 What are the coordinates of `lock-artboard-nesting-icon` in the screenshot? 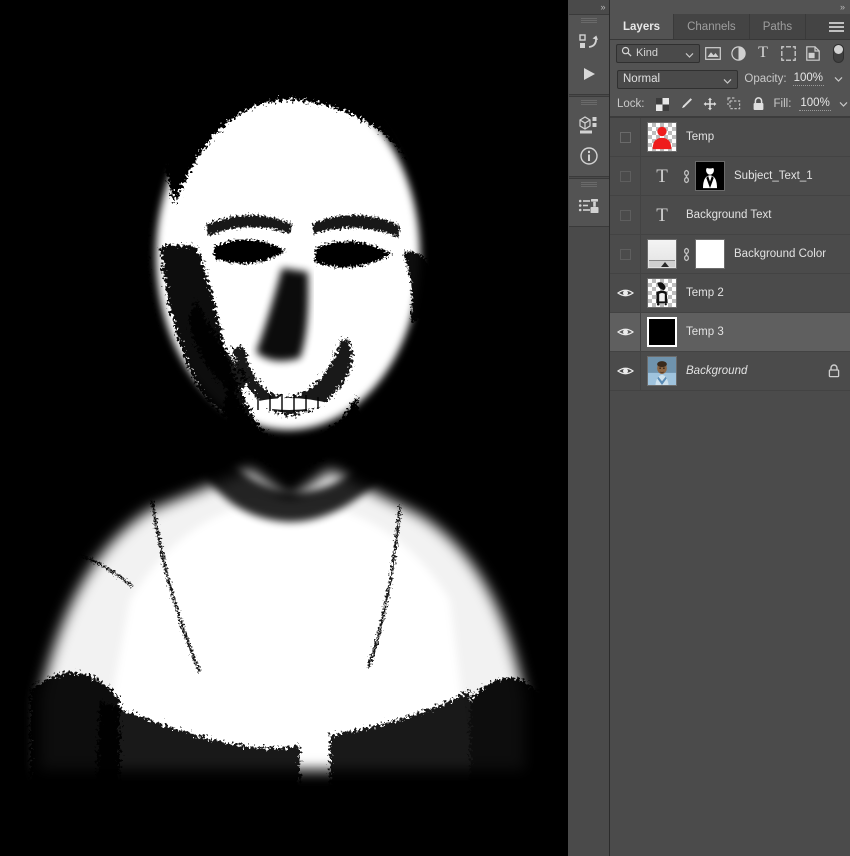 It's located at (734, 104).